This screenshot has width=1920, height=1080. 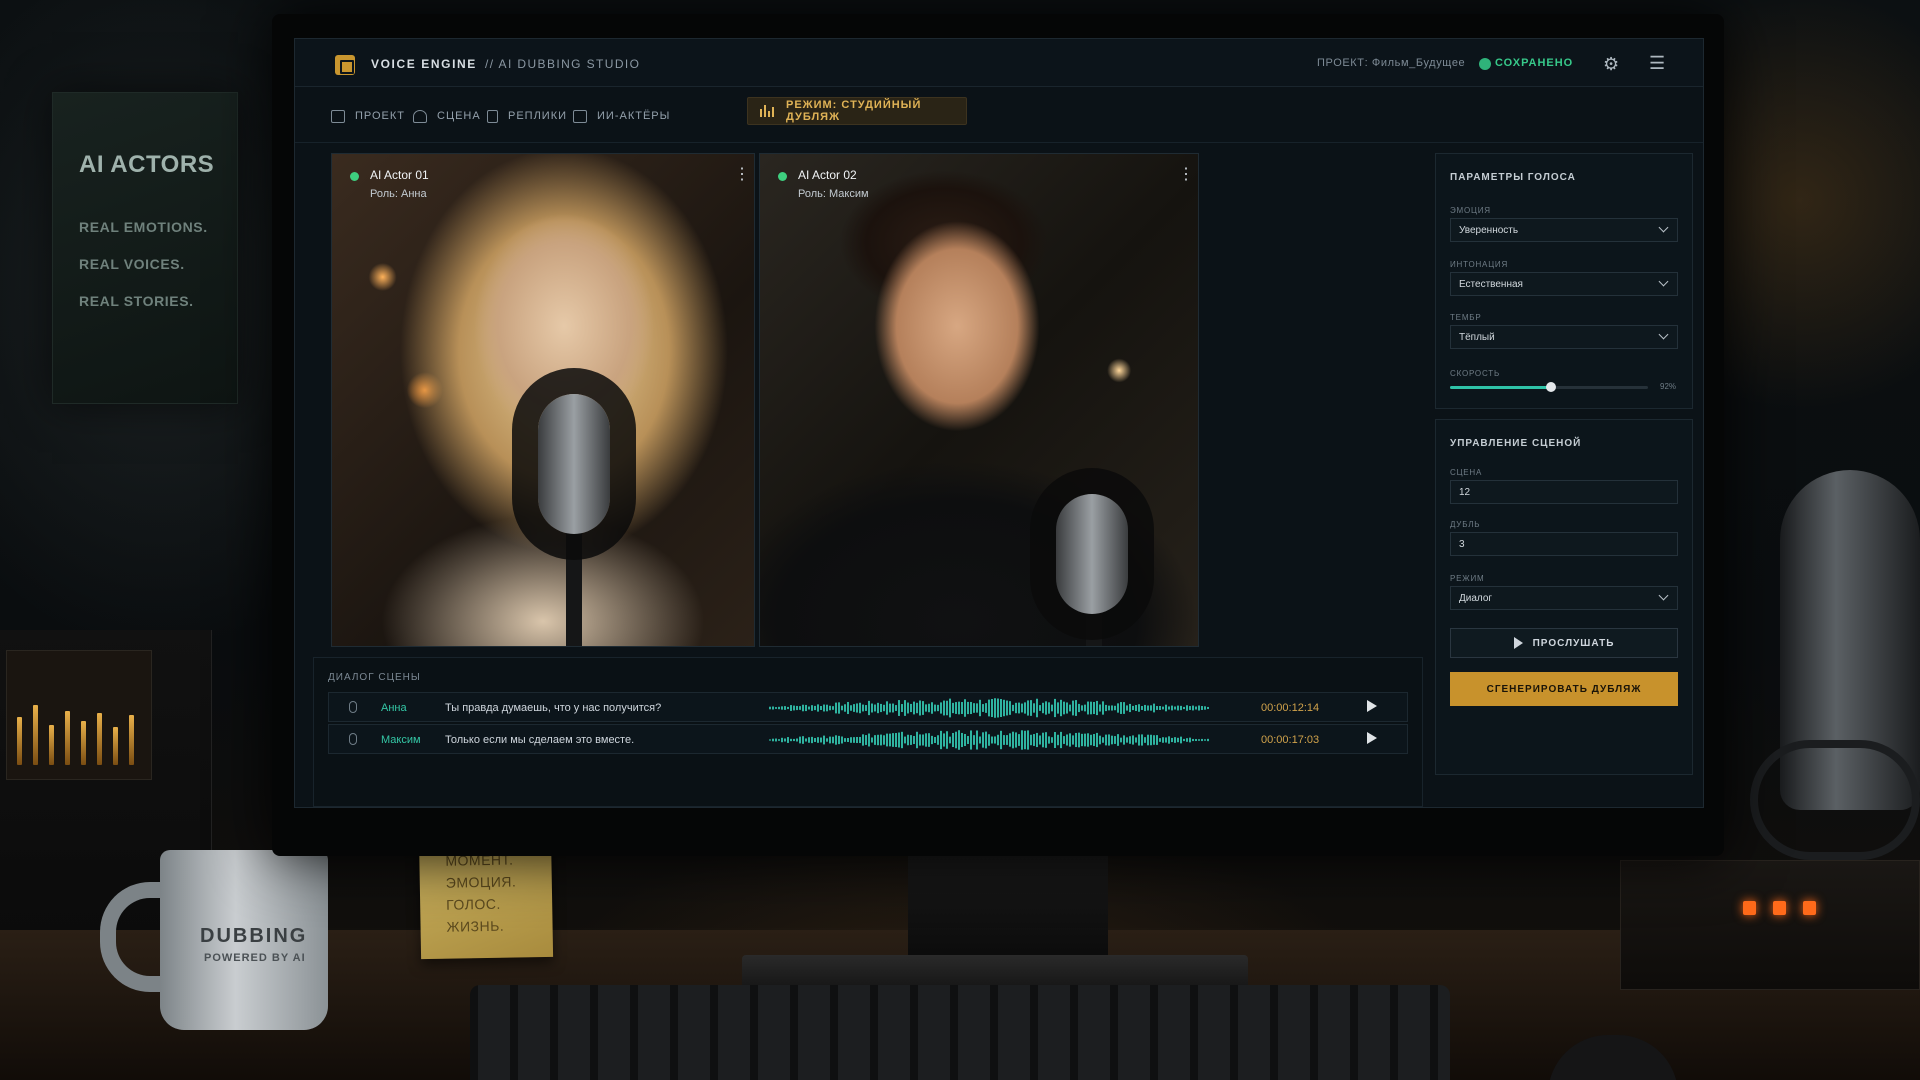 I want to click on meter-bar, so click(x=67, y=738).